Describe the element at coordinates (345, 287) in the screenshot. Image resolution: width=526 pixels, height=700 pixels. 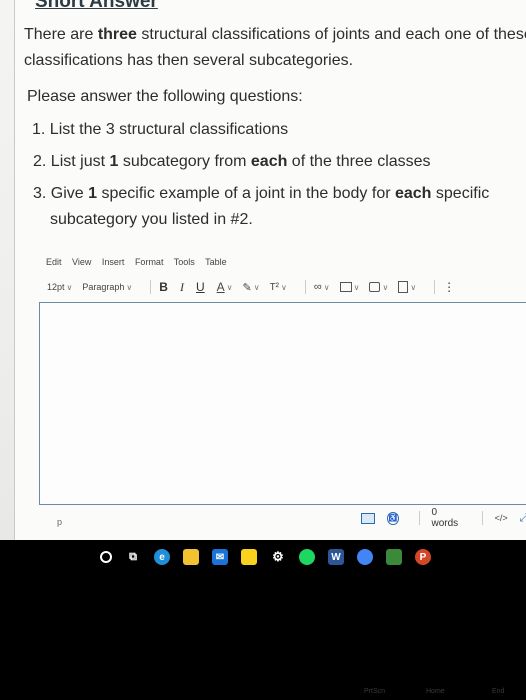
I see `image-icon` at that location.